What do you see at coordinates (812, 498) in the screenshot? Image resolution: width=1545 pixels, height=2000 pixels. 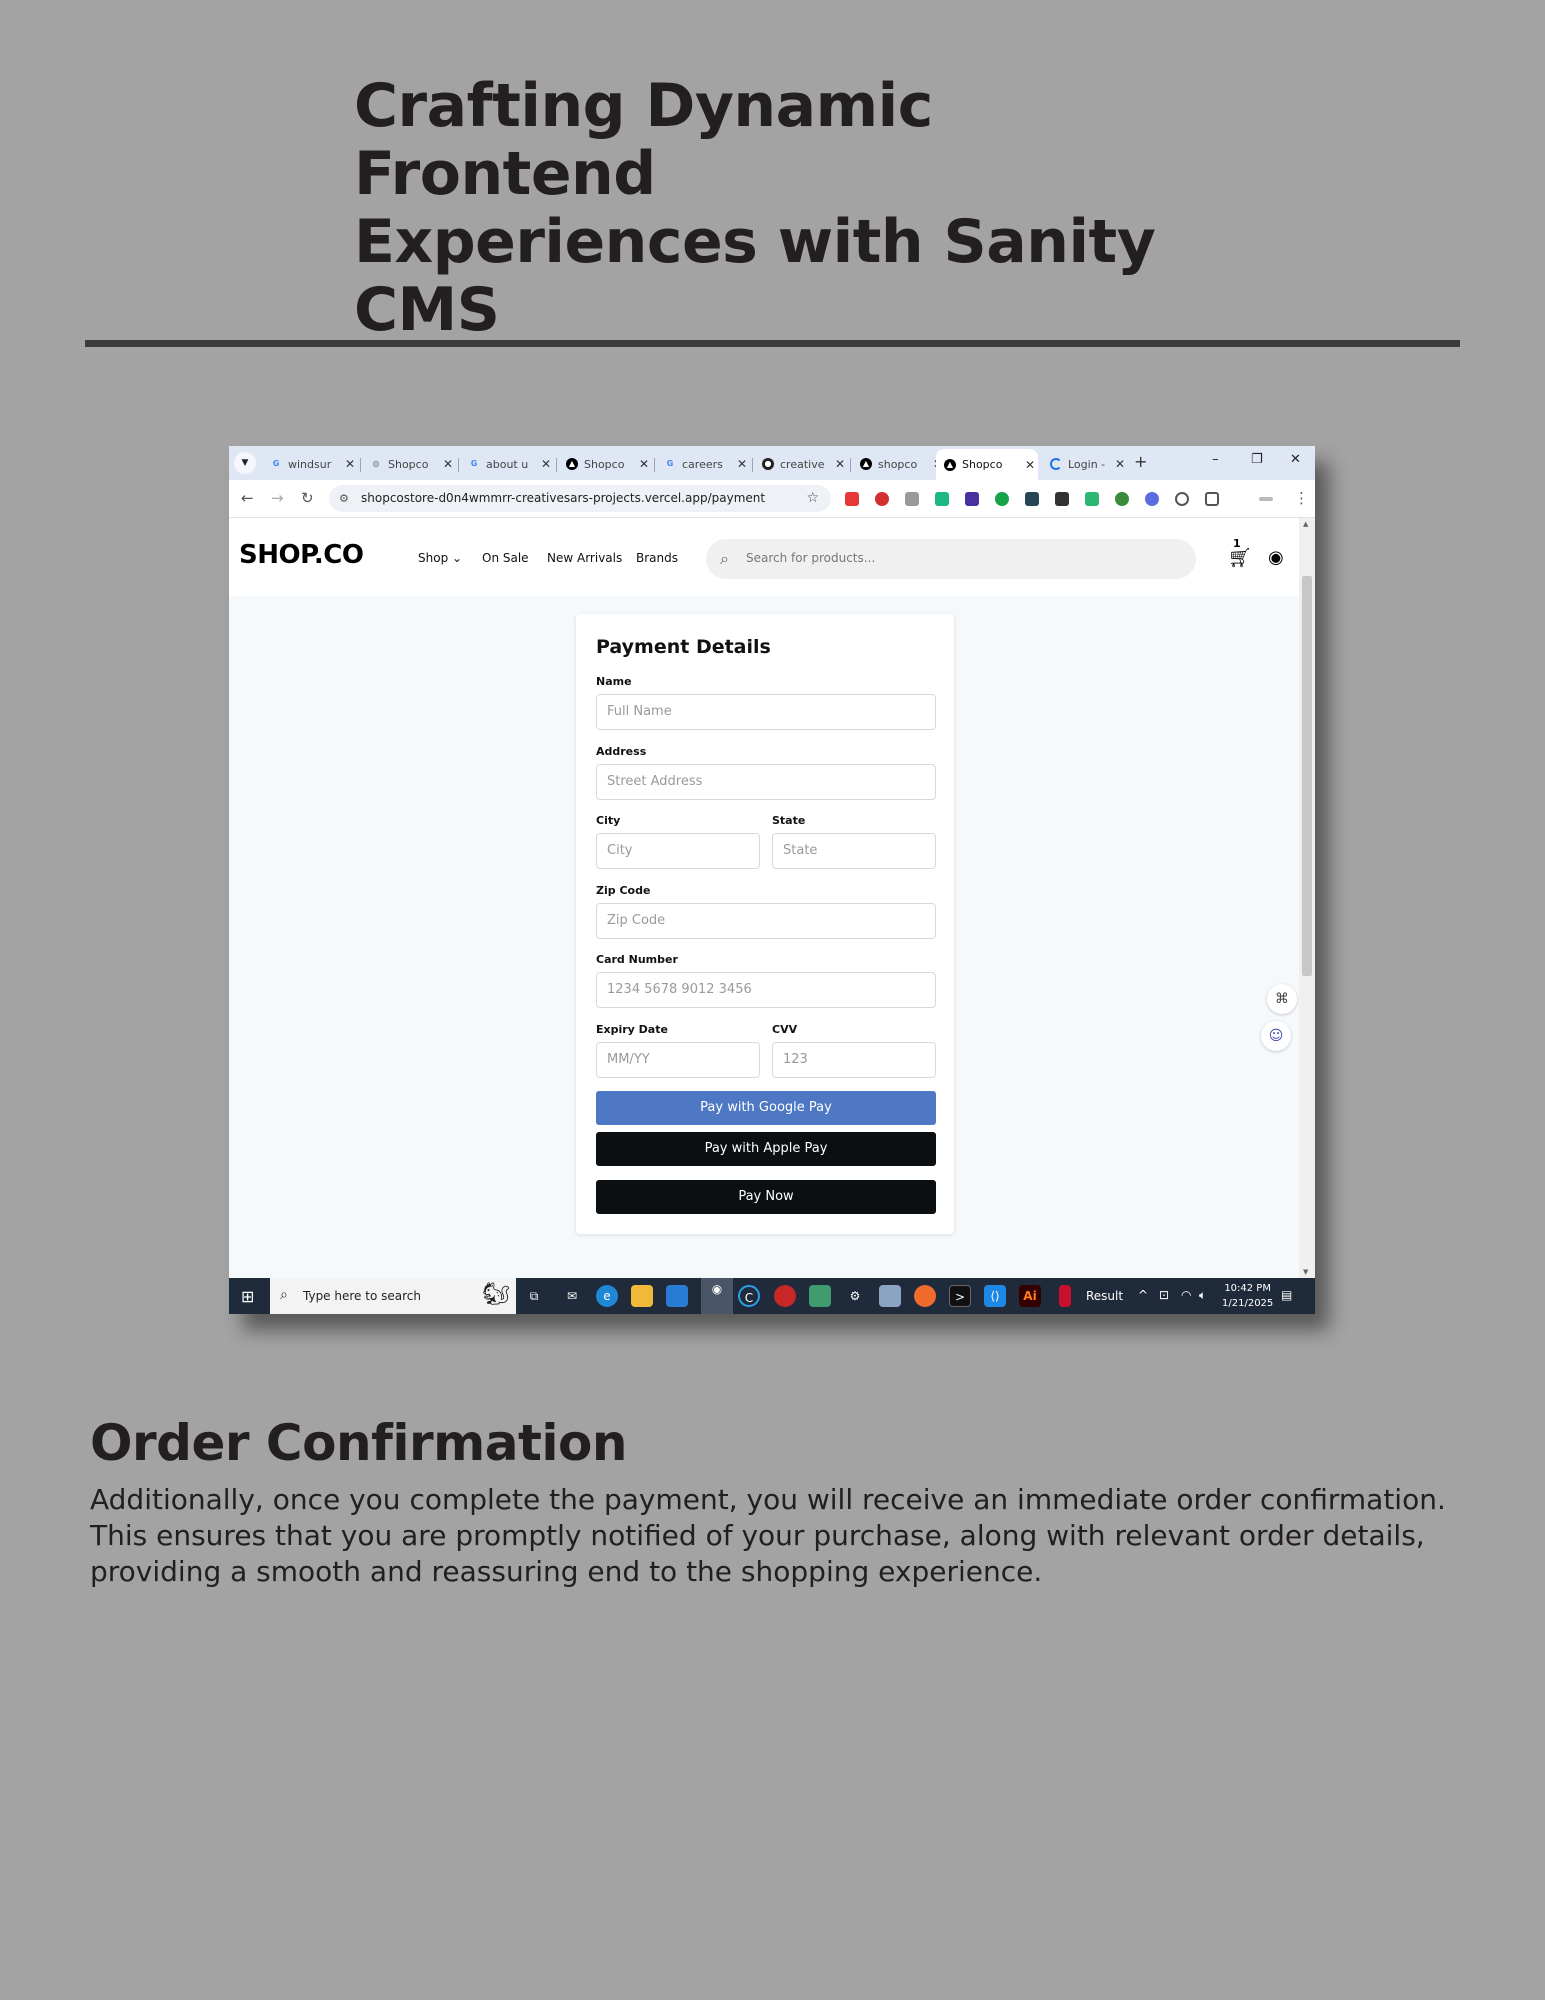 I see `bookmark-star-icon: ☆` at bounding box center [812, 498].